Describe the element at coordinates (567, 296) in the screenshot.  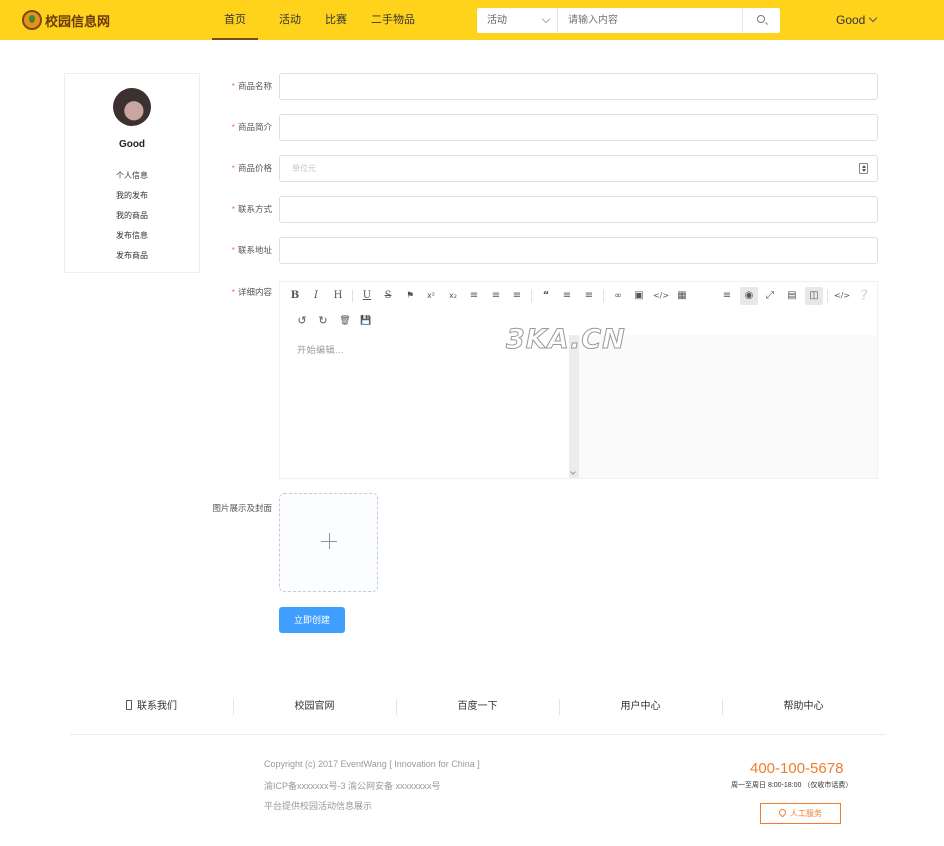
I see `ordered-list-icon: ≡` at that location.